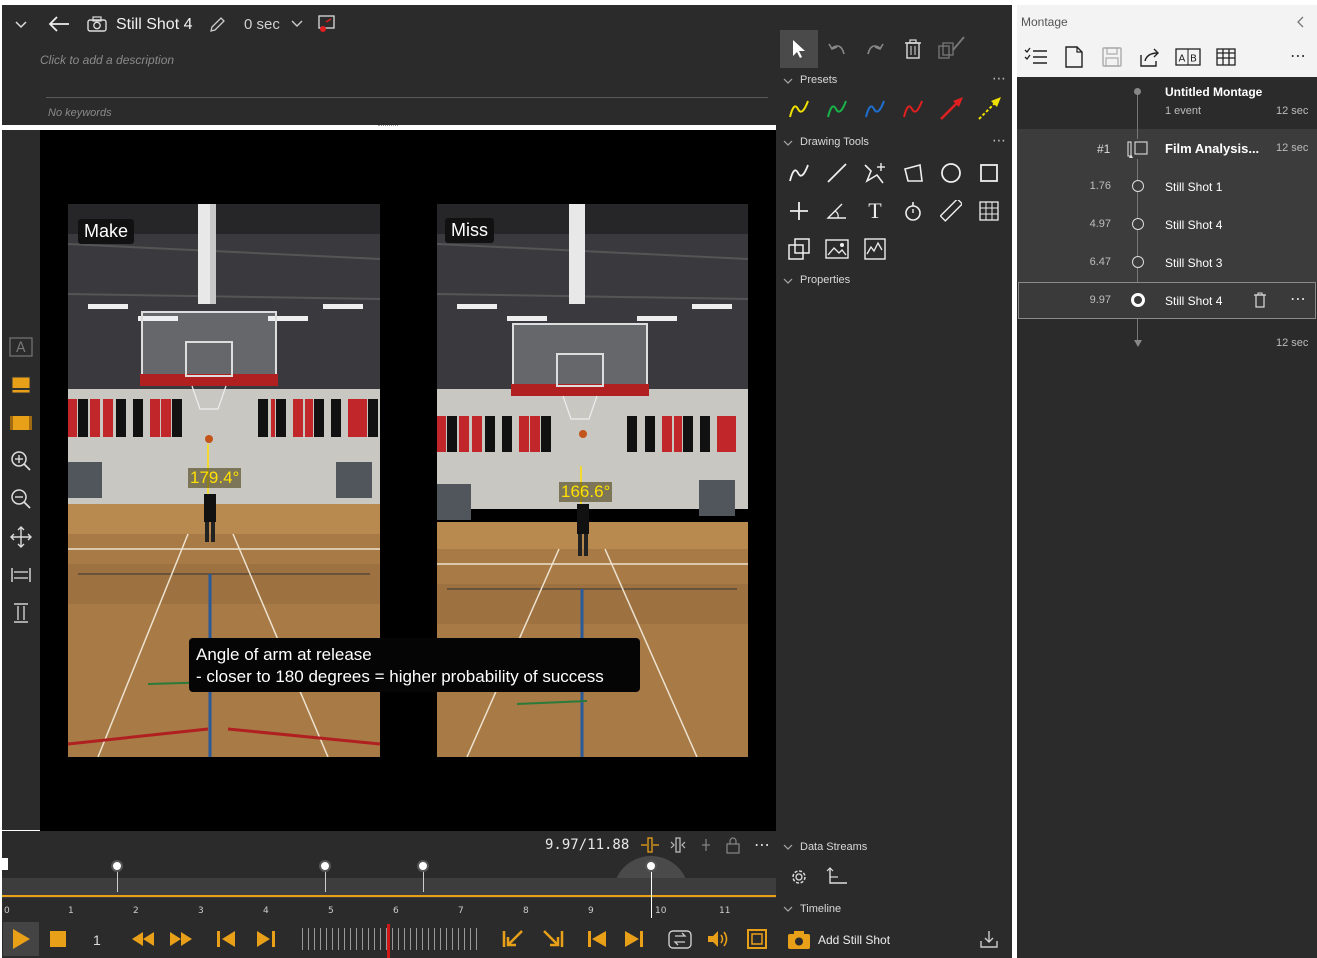 The width and height of the screenshot is (1317, 958). Describe the element at coordinates (788, 81) in the screenshot. I see `presets-chevron-icon` at that location.